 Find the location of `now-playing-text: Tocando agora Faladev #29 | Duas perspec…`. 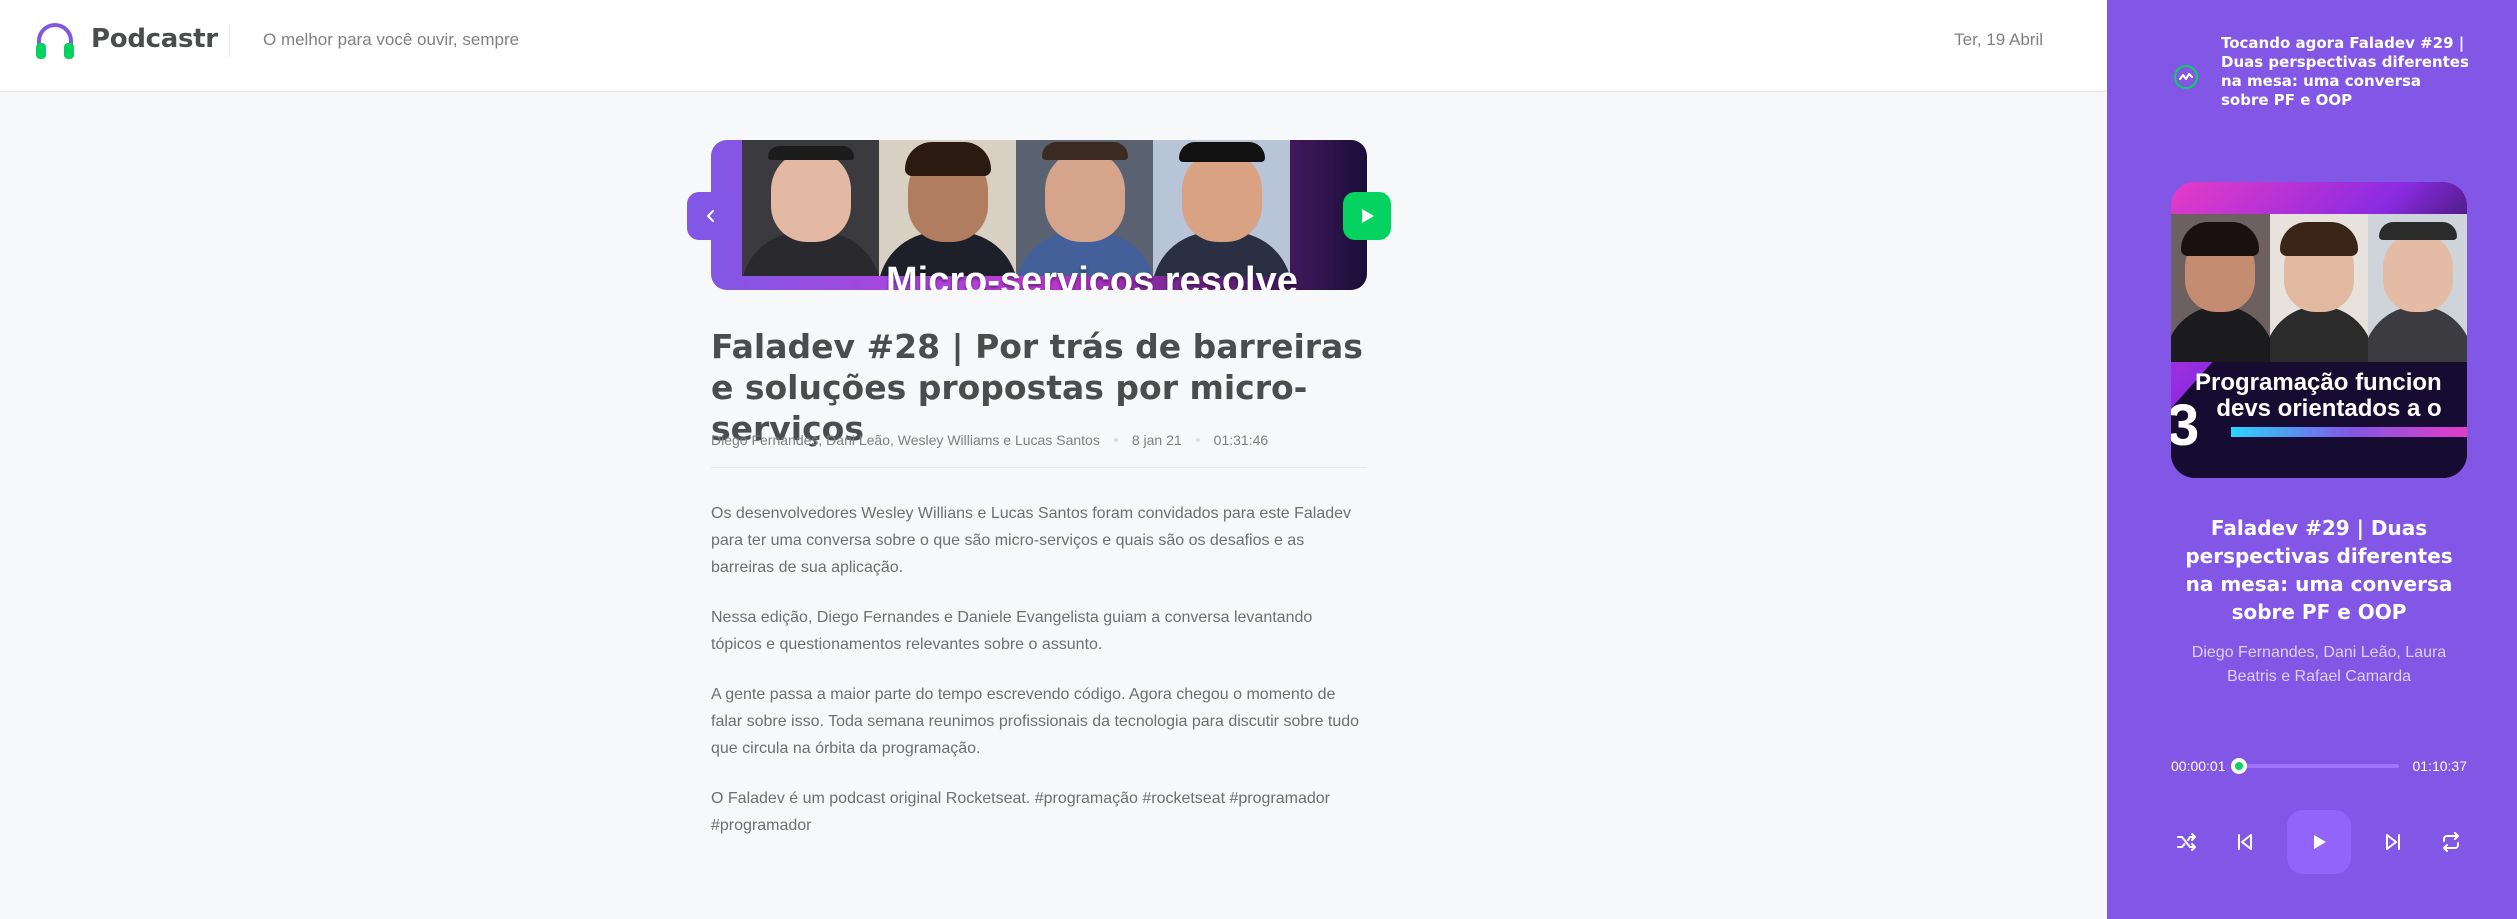

now-playing-text: Tocando agora Faladev #29 | Duas perspec… is located at coordinates (2345, 71).